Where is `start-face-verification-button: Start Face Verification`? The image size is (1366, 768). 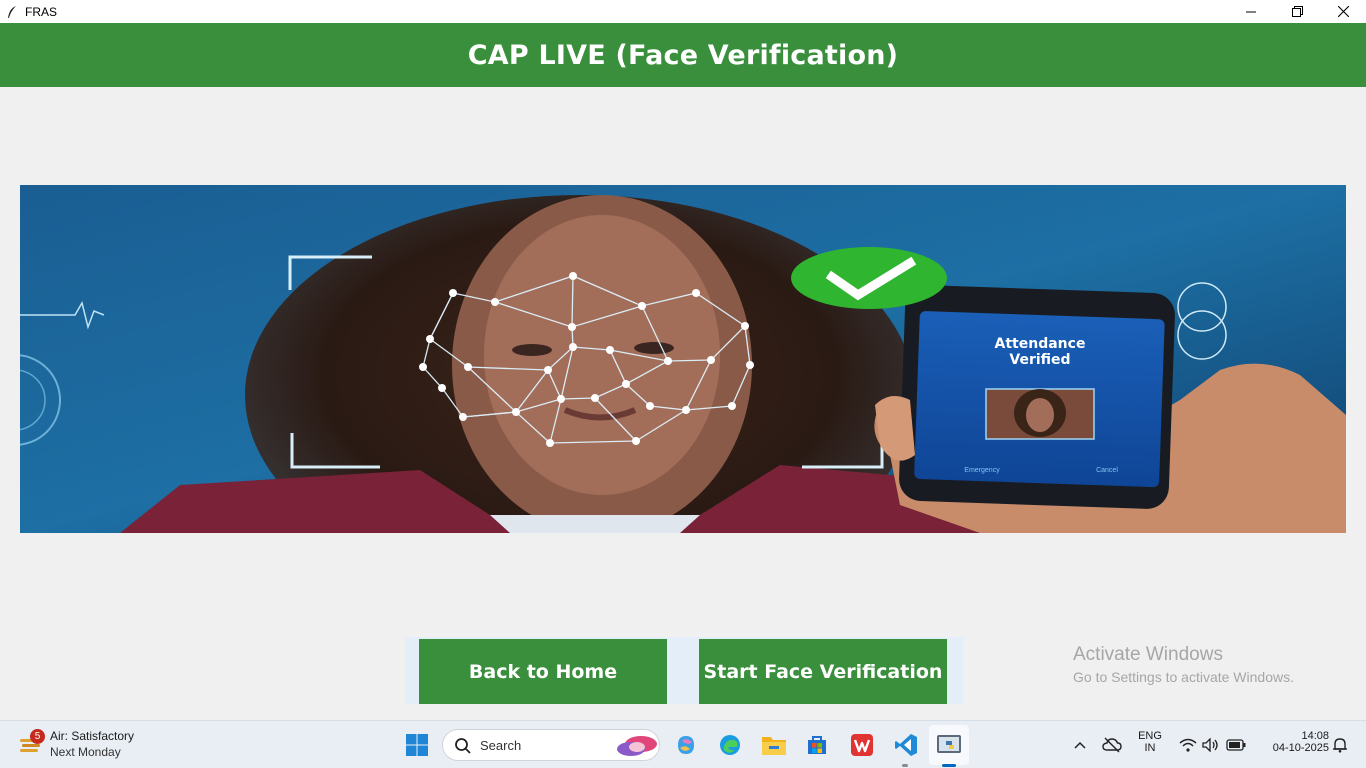
start-face-verification-button: Start Face Verification is located at coordinates (823, 671).